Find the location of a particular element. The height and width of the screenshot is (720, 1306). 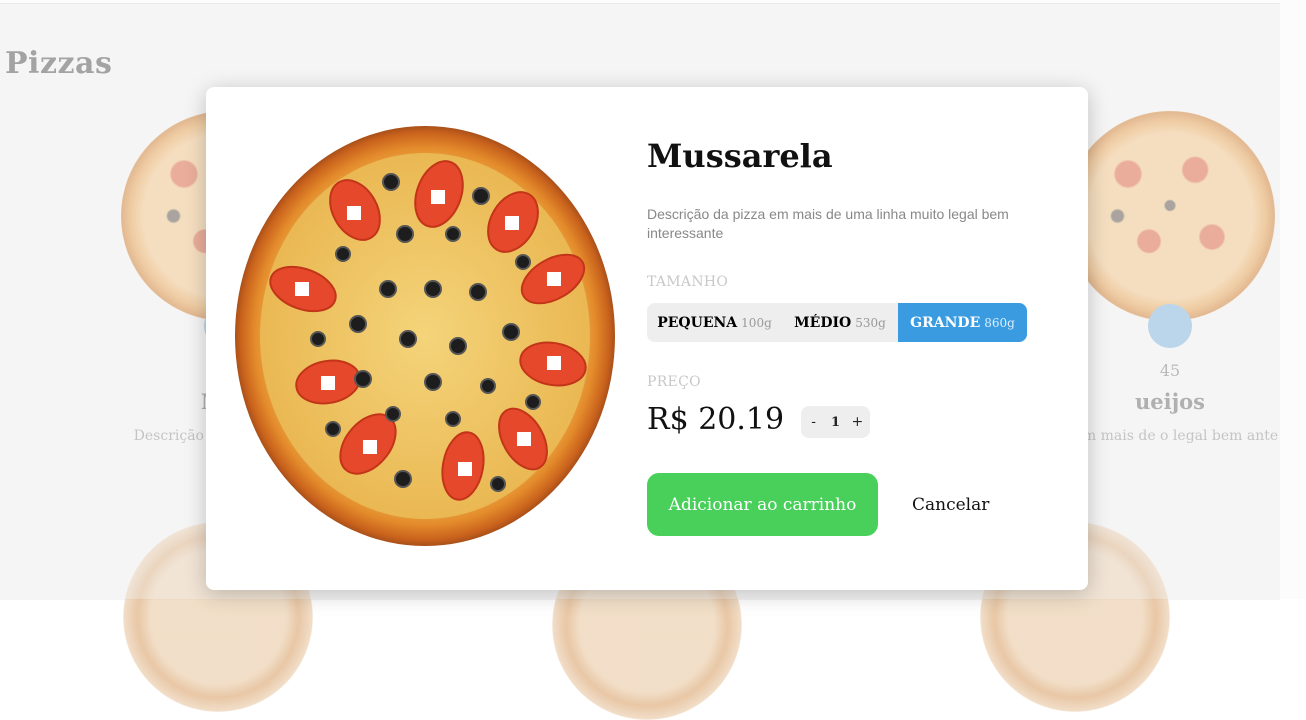

pizza-title: Mussarela is located at coordinates (740, 156).